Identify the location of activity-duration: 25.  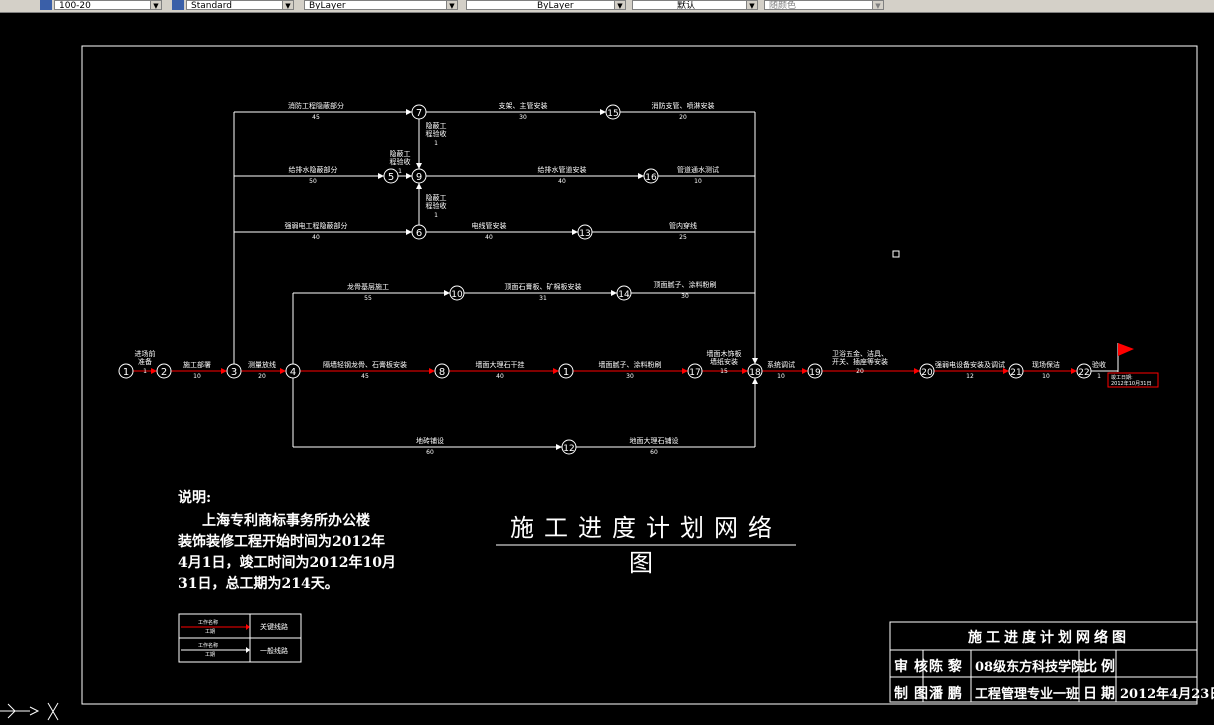
(683, 237).